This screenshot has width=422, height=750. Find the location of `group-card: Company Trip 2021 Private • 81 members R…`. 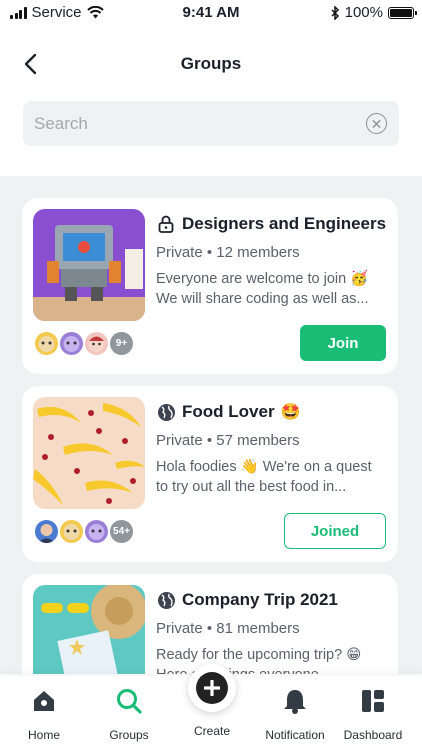

group-card: Company Trip 2021 Private • 81 members R… is located at coordinates (210, 624).